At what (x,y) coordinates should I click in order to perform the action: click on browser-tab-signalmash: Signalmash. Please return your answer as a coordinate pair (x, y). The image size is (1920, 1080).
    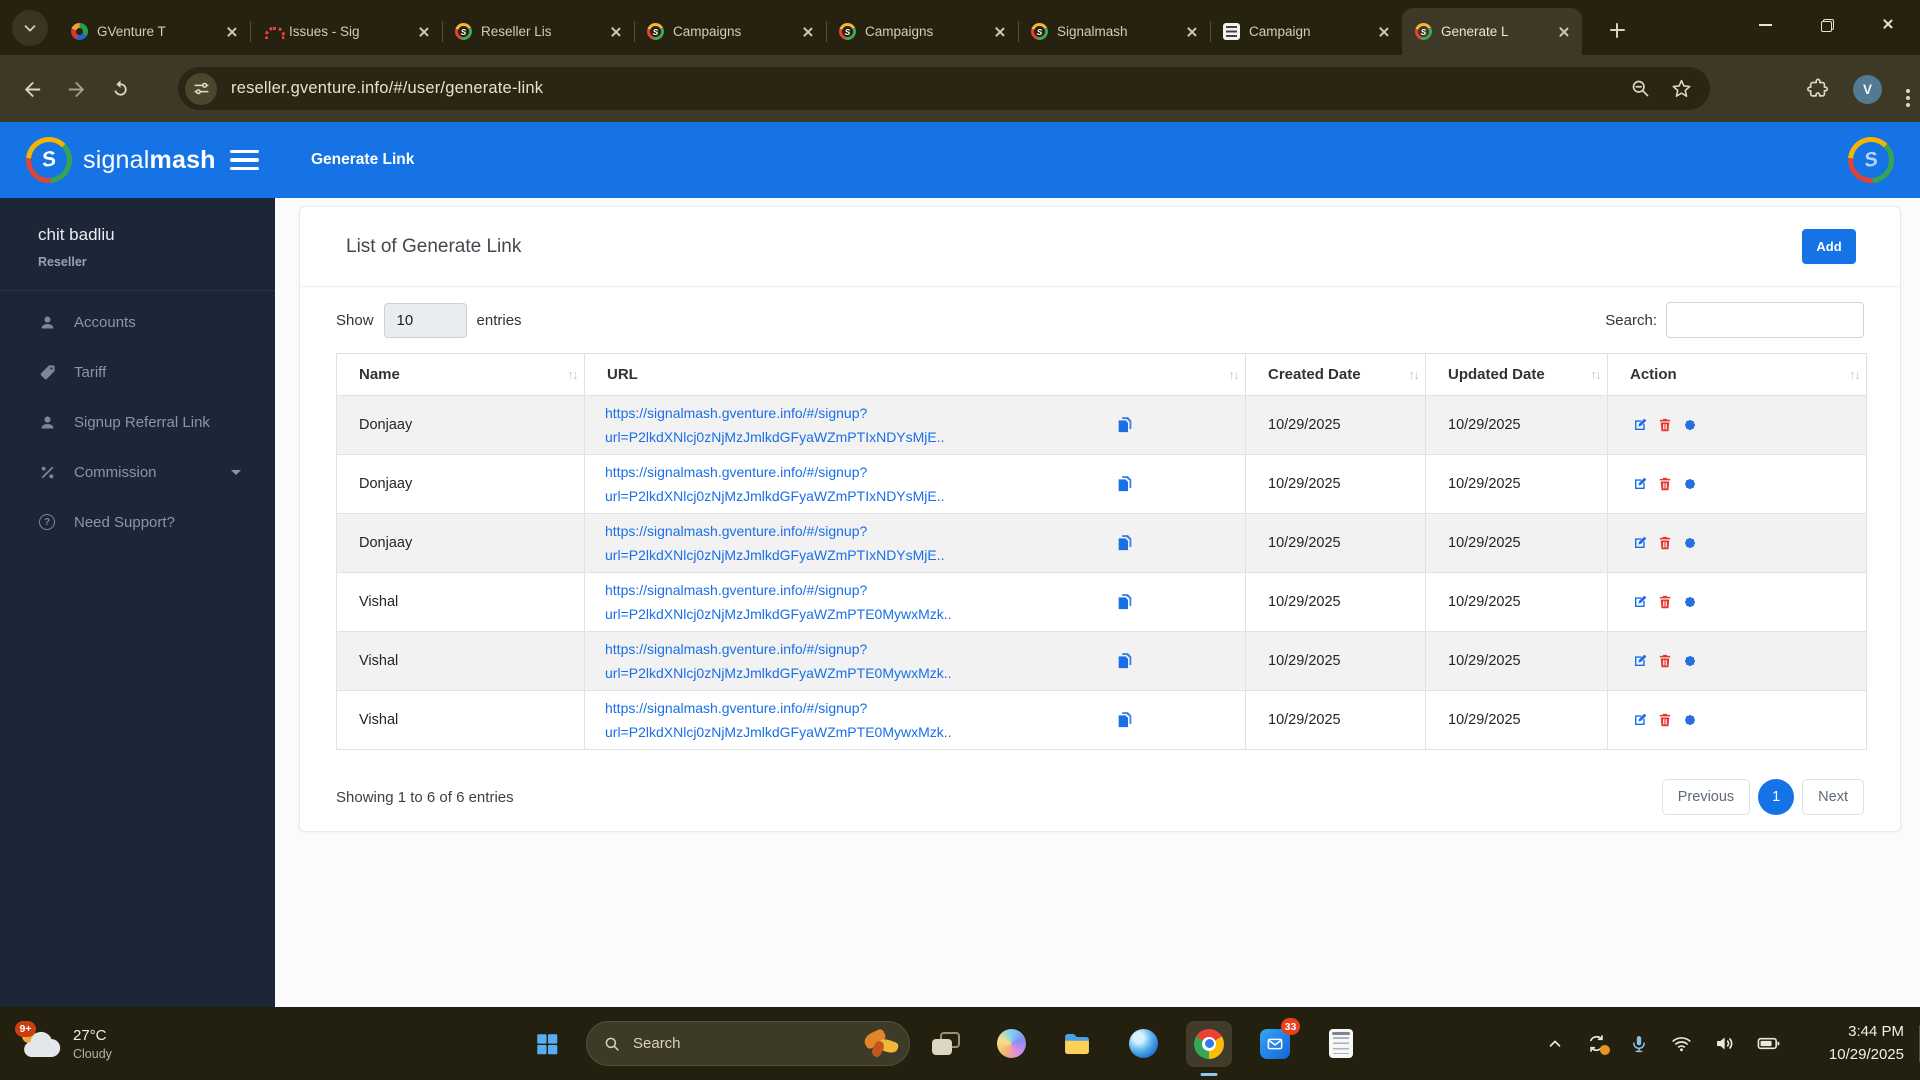
    Looking at the image, I should click on (1114, 31).